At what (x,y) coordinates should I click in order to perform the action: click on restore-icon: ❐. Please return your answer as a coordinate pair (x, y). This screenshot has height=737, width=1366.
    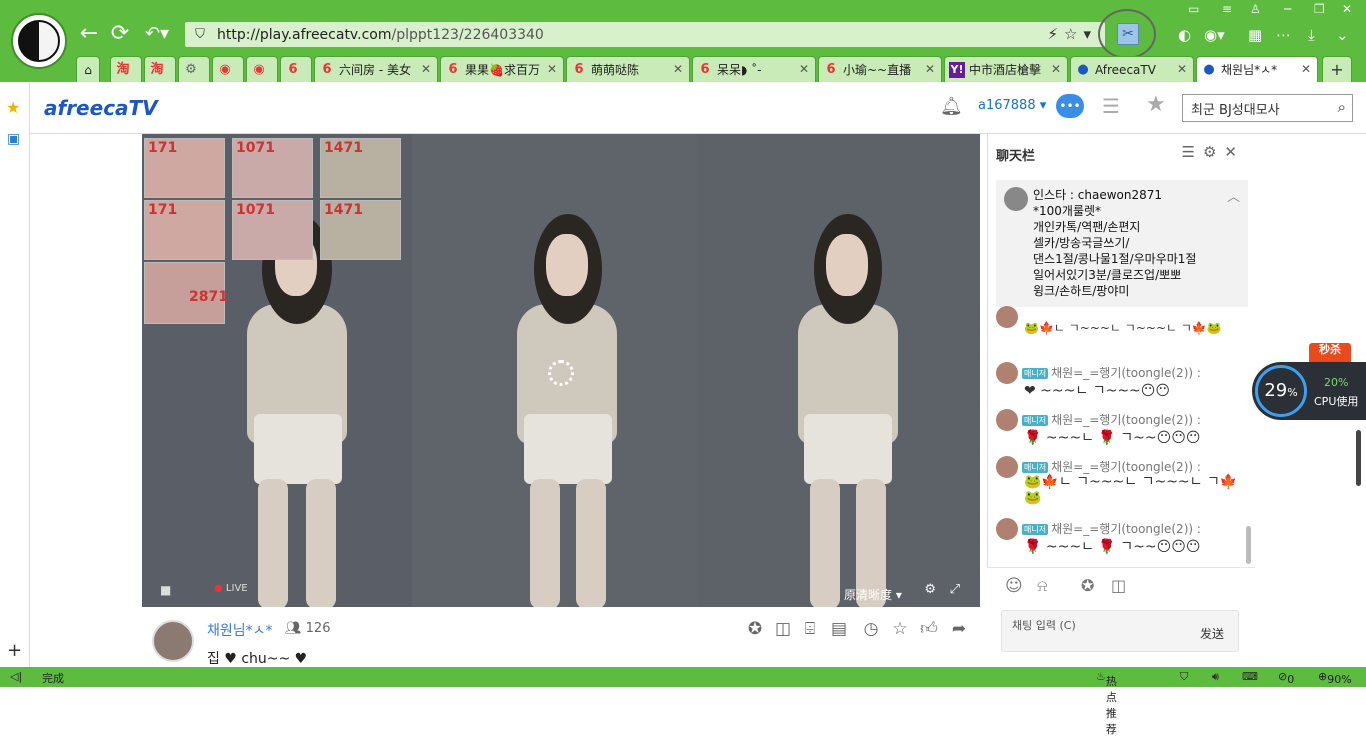
    Looking at the image, I should click on (1319, 9).